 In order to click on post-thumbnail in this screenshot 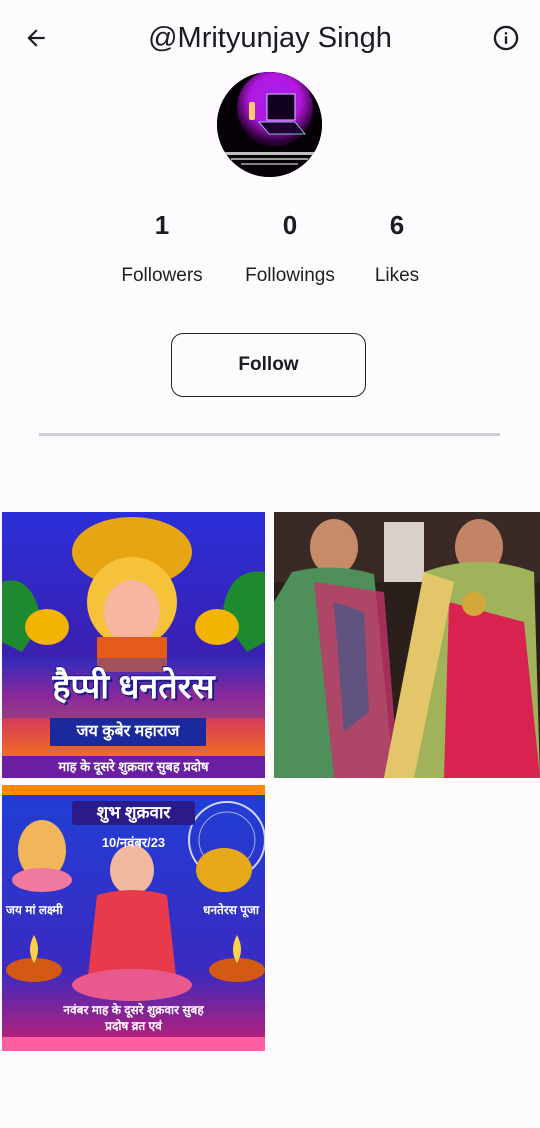, I will do `click(407, 645)`.